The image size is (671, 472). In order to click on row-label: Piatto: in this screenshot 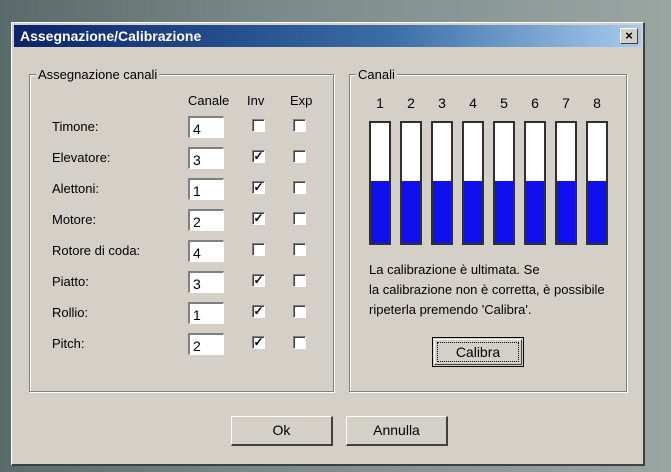, I will do `click(70, 281)`.